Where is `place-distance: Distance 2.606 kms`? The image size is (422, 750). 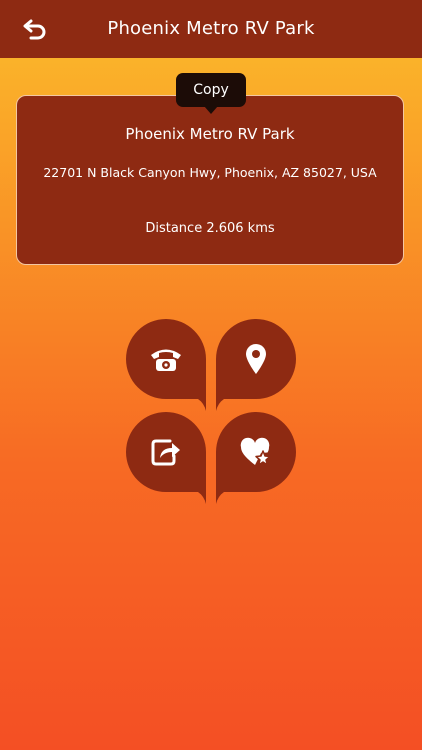
place-distance: Distance 2.606 kms is located at coordinates (210, 228).